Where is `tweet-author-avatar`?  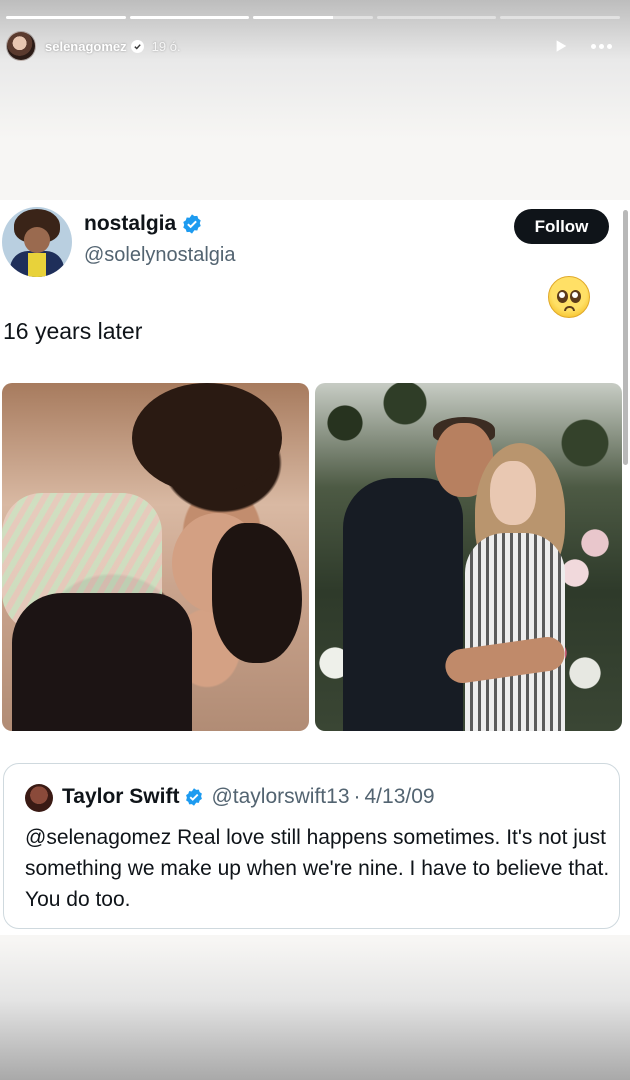 tweet-author-avatar is located at coordinates (37, 242).